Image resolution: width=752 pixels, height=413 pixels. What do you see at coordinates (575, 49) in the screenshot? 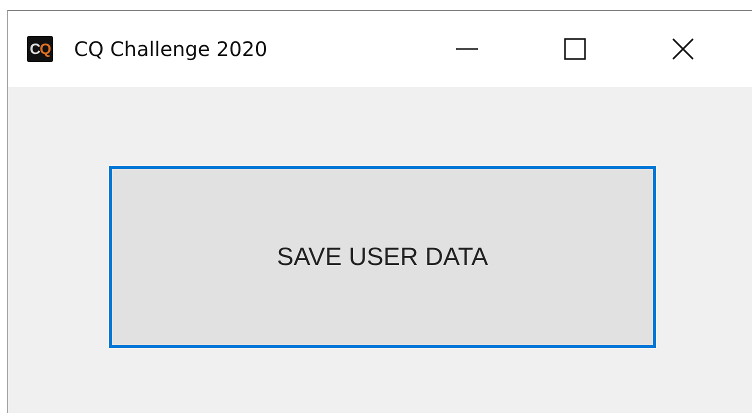
I see `maximize-icon` at bounding box center [575, 49].